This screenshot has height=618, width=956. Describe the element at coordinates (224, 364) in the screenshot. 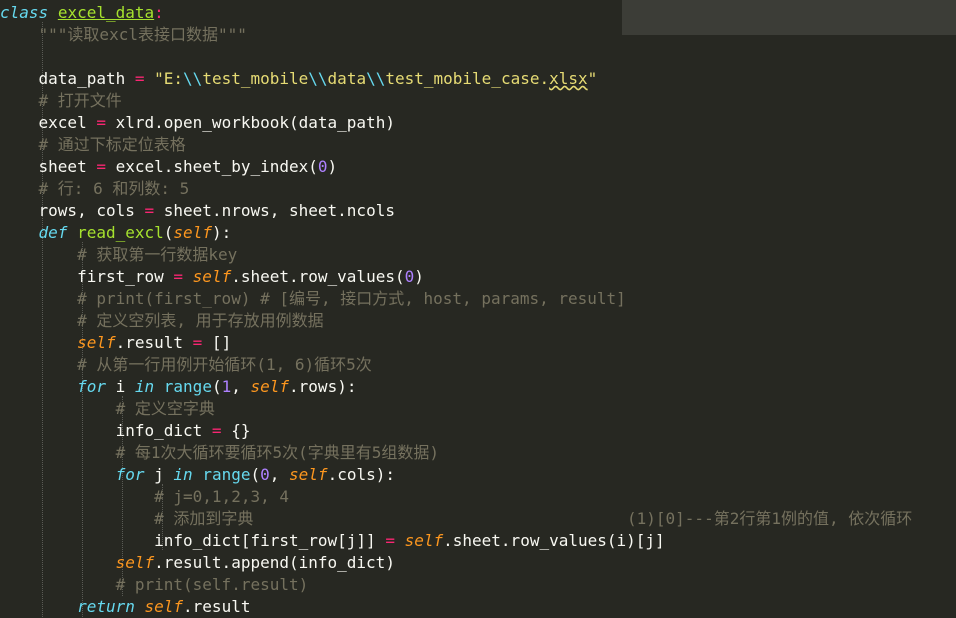

I see `code-token: # 从第一行用例开始循环(1, 6)循环5次` at that location.